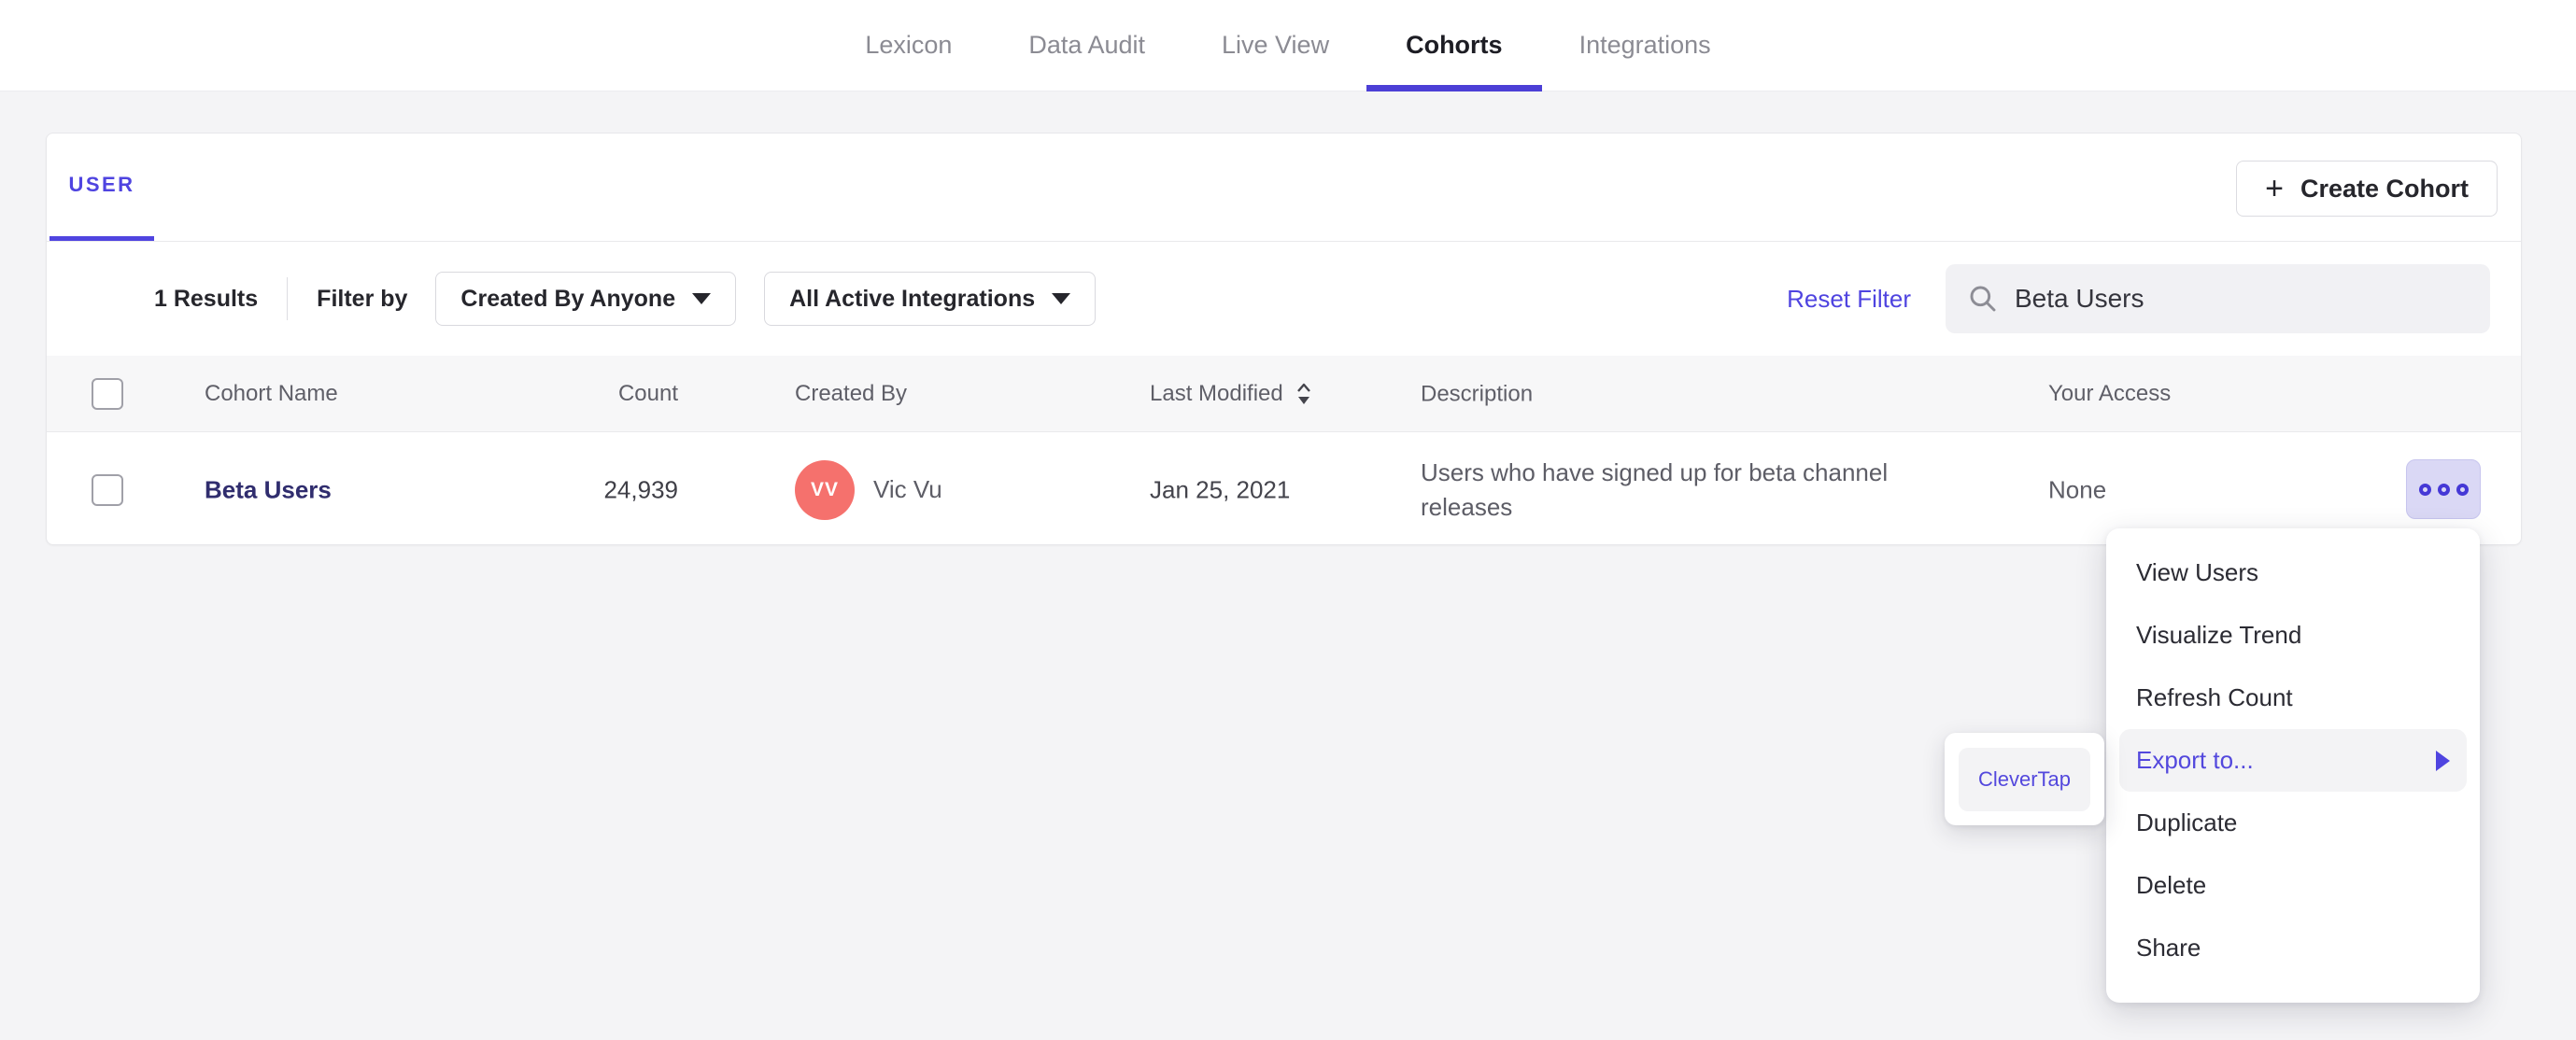 Image resolution: width=2576 pixels, height=1040 pixels. What do you see at coordinates (647, 393) in the screenshot?
I see `column-count: Count` at bounding box center [647, 393].